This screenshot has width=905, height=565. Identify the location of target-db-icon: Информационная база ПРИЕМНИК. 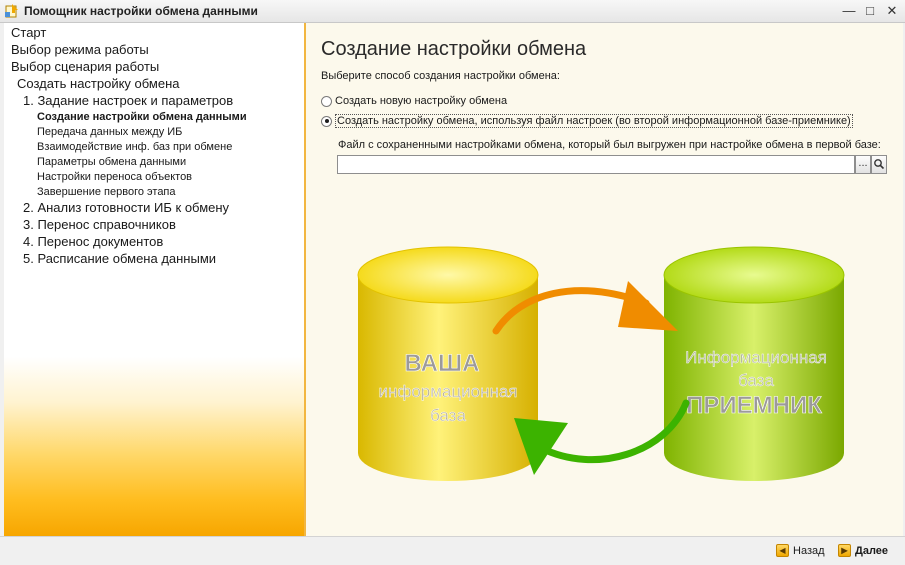
(754, 363).